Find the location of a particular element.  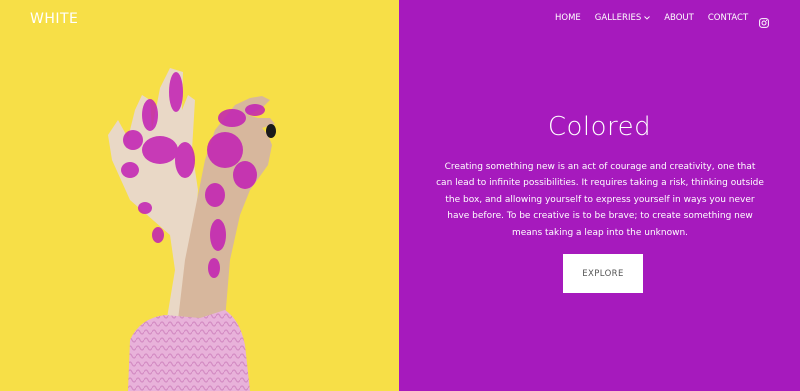

nav-item-contact: CONTACT is located at coordinates (728, 18).